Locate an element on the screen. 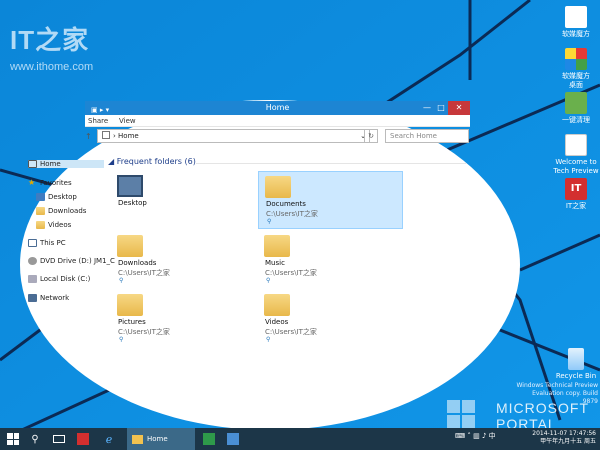 The image size is (600, 450). desktop-icon is located at coordinates (40, 197).